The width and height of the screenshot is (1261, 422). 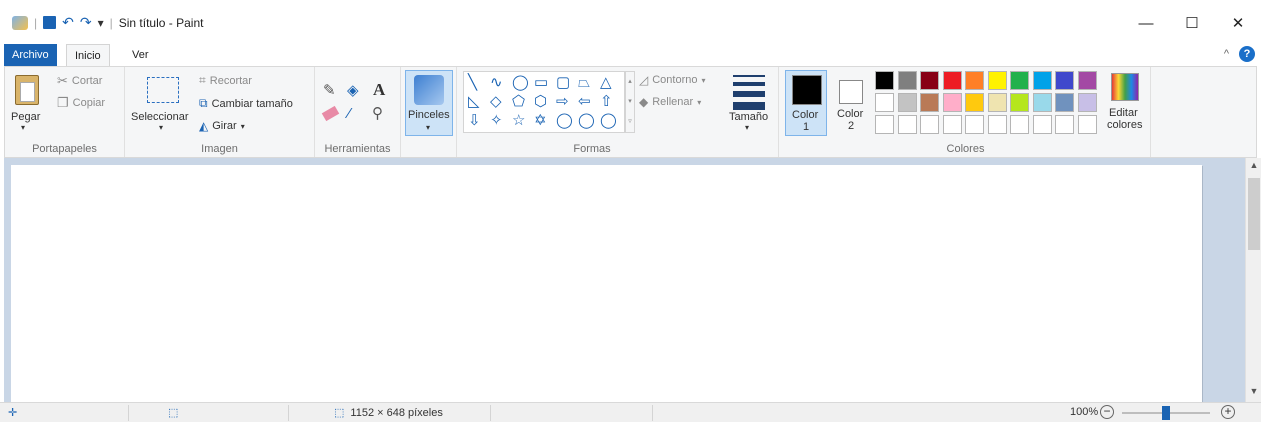 What do you see at coordinates (379, 90) in the screenshot?
I see `text-icon: A` at bounding box center [379, 90].